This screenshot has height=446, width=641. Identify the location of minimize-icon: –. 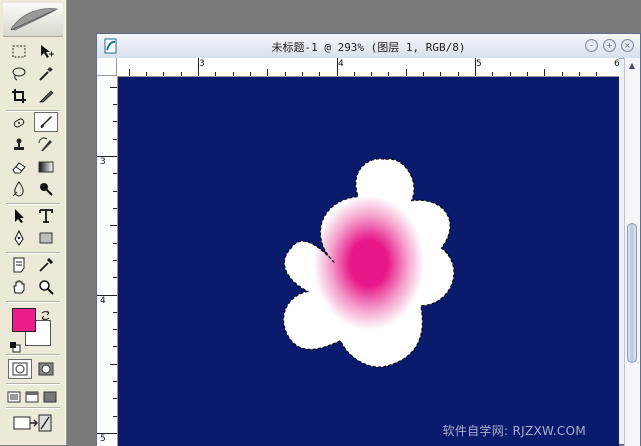
(591, 45).